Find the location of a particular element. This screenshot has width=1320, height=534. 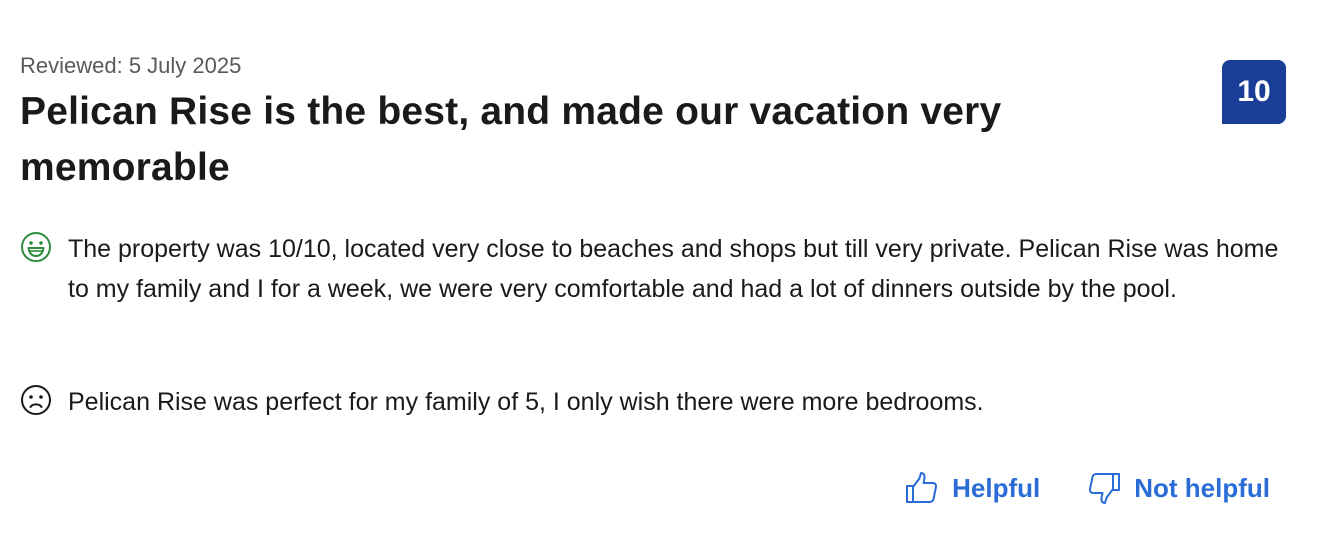

review-actions: Helpful Not helpful is located at coordinates (1087, 488).